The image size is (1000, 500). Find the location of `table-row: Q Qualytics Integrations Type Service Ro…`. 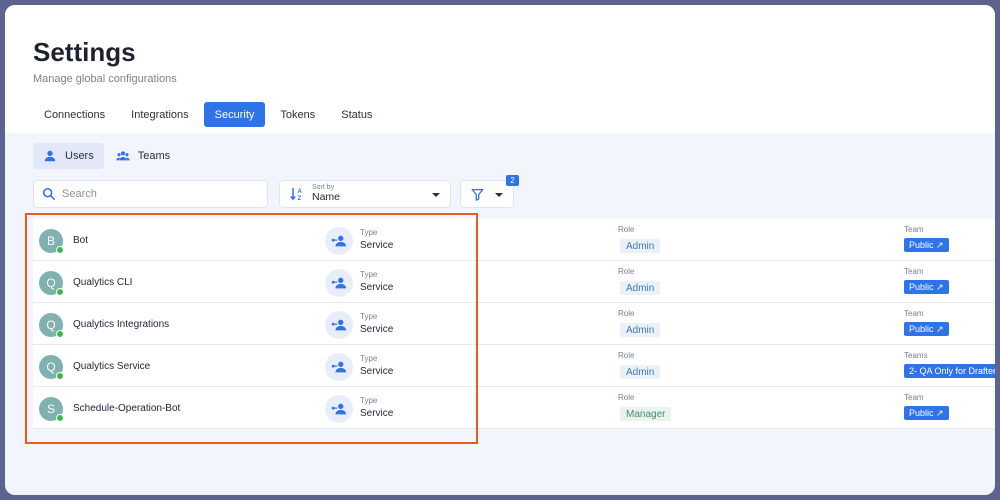

table-row: Q Qualytics Integrations Type Service Ro… is located at coordinates (514, 324).